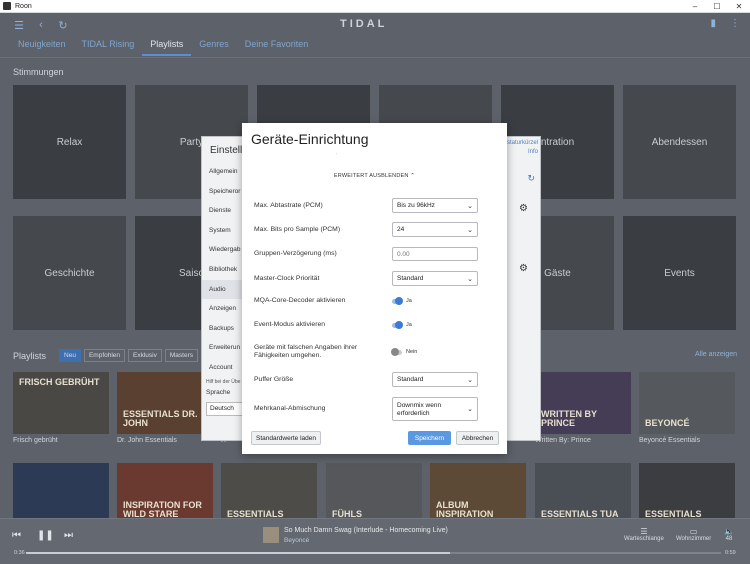 The image size is (750, 564). I want to click on max-rate-label: Max. Abtastrate (PCM), so click(288, 205).